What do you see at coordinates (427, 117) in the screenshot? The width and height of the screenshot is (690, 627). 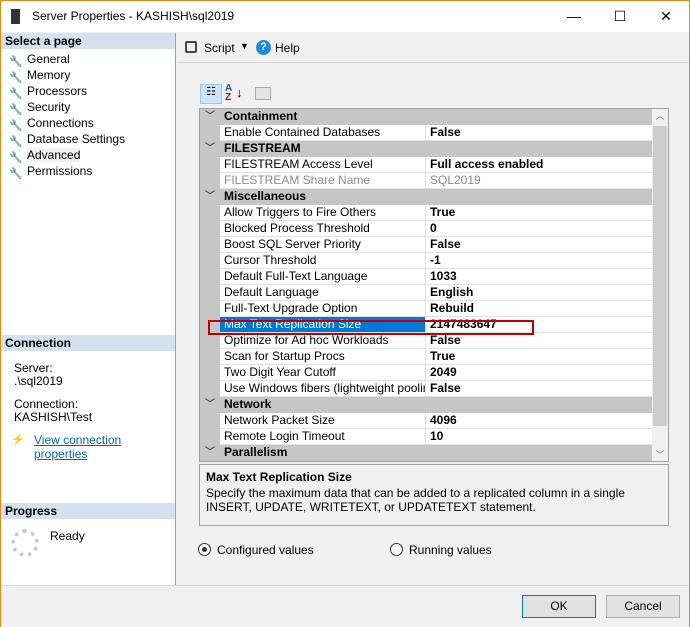 I see `category-containment: ﹀ Containment` at bounding box center [427, 117].